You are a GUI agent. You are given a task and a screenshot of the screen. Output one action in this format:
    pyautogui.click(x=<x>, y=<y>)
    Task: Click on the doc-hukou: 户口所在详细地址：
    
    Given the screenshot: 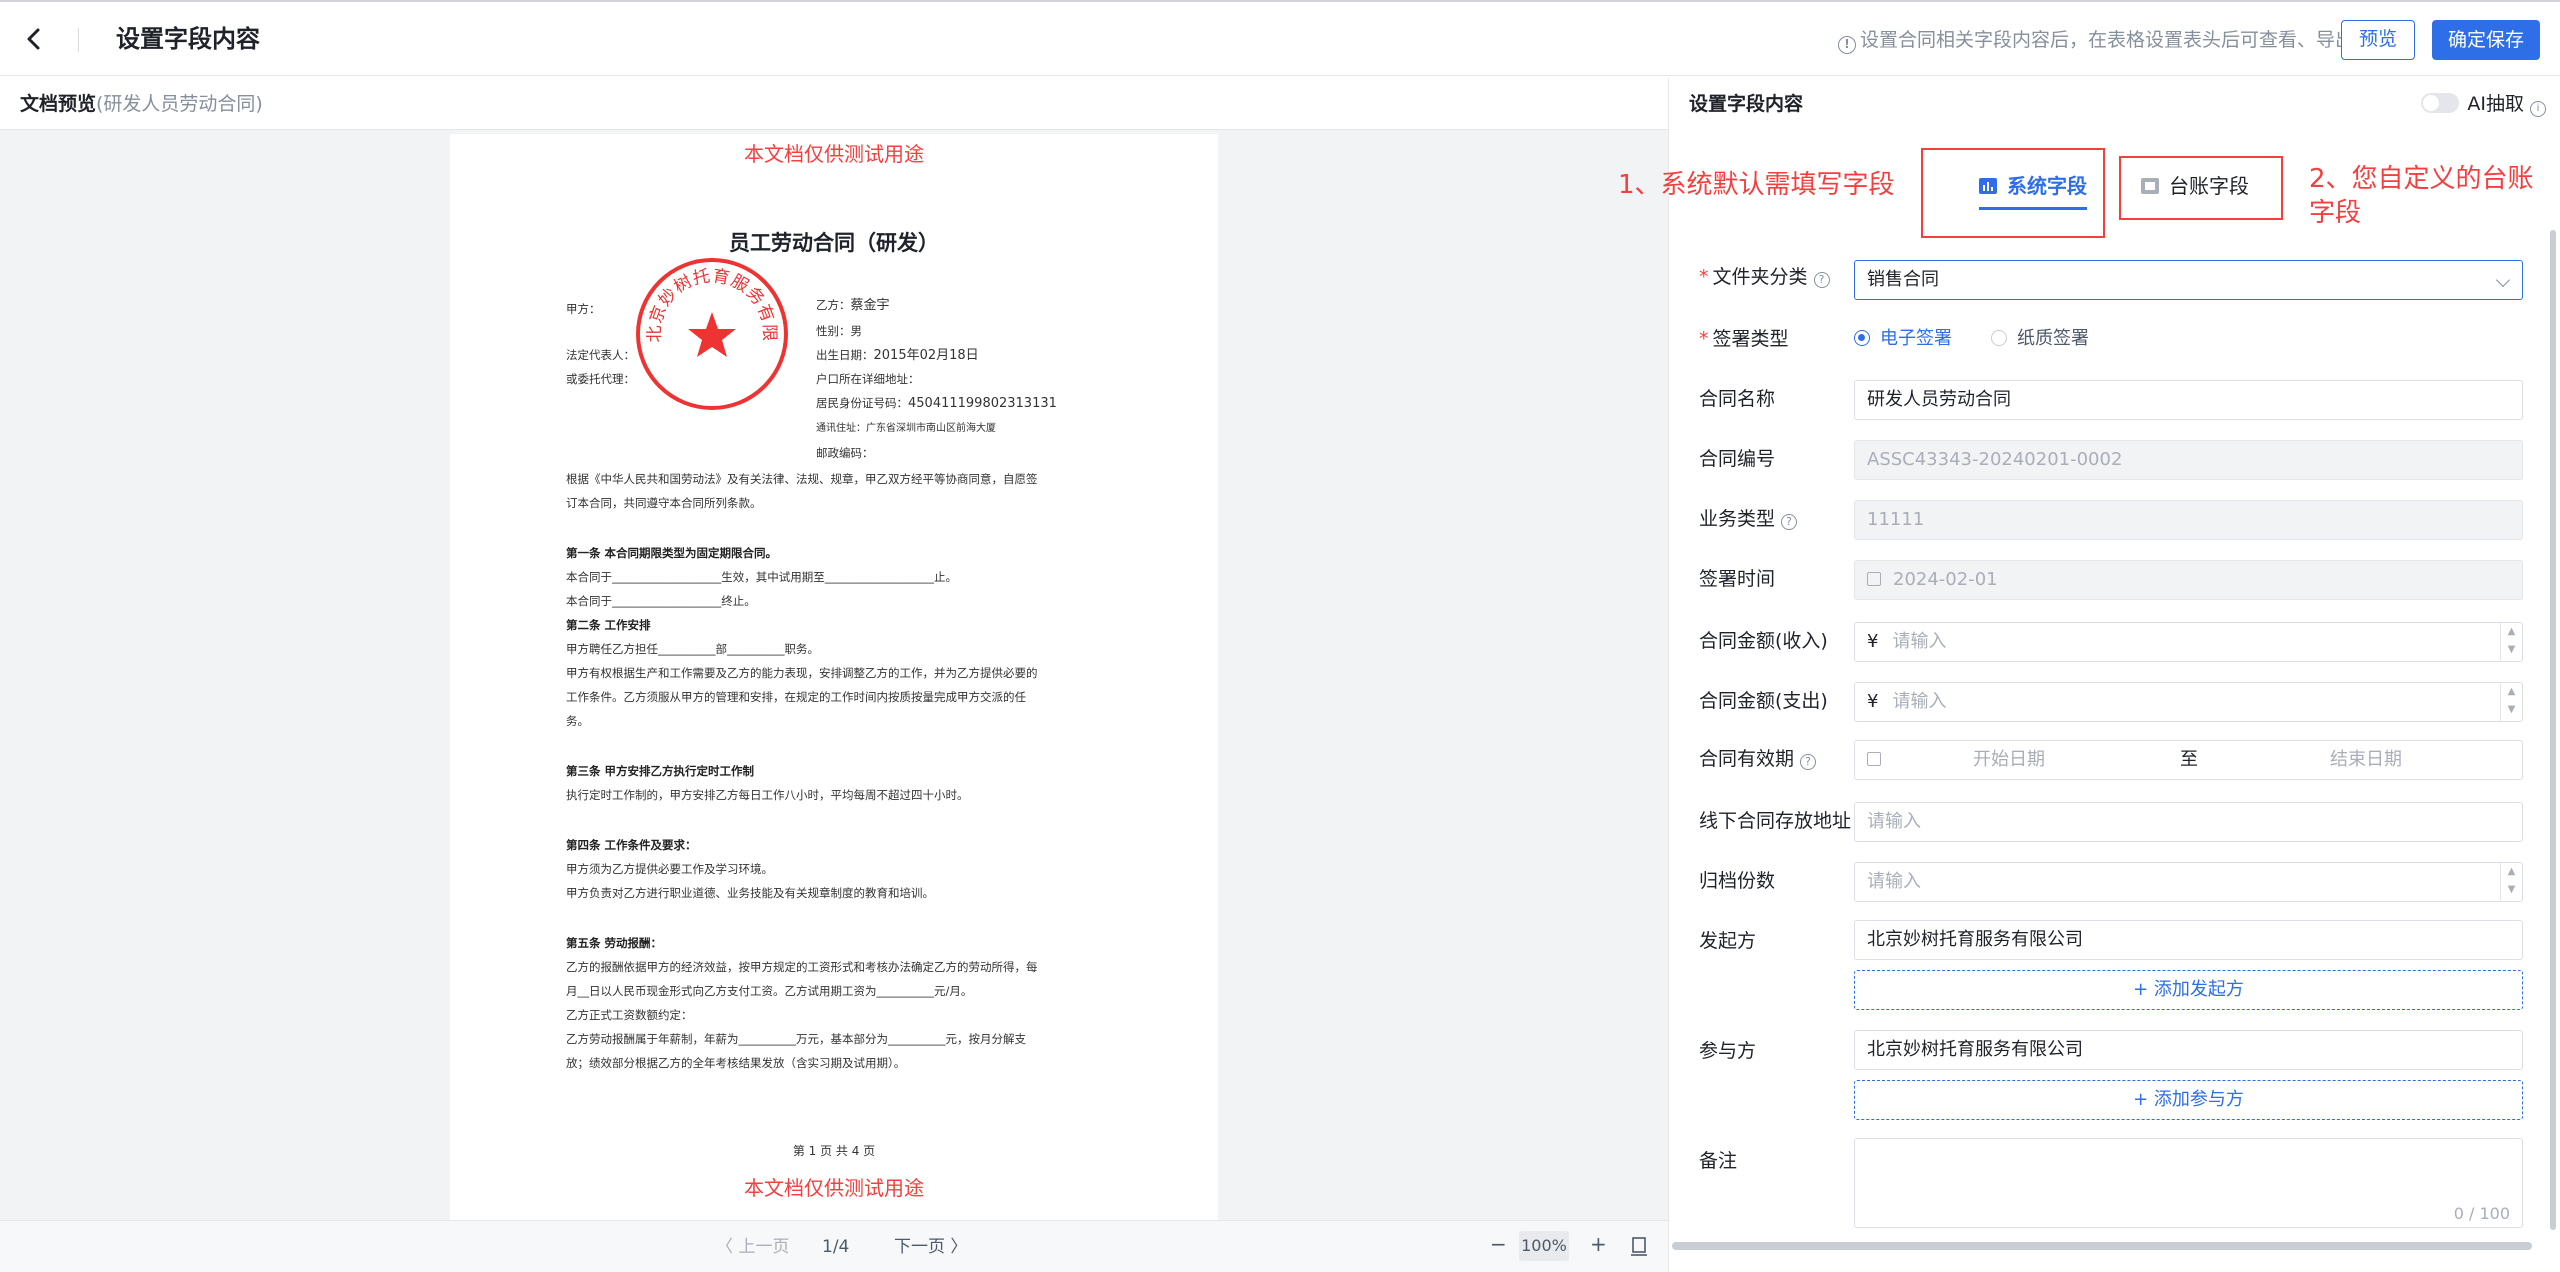 What is the action you would take?
    pyautogui.click(x=868, y=379)
    